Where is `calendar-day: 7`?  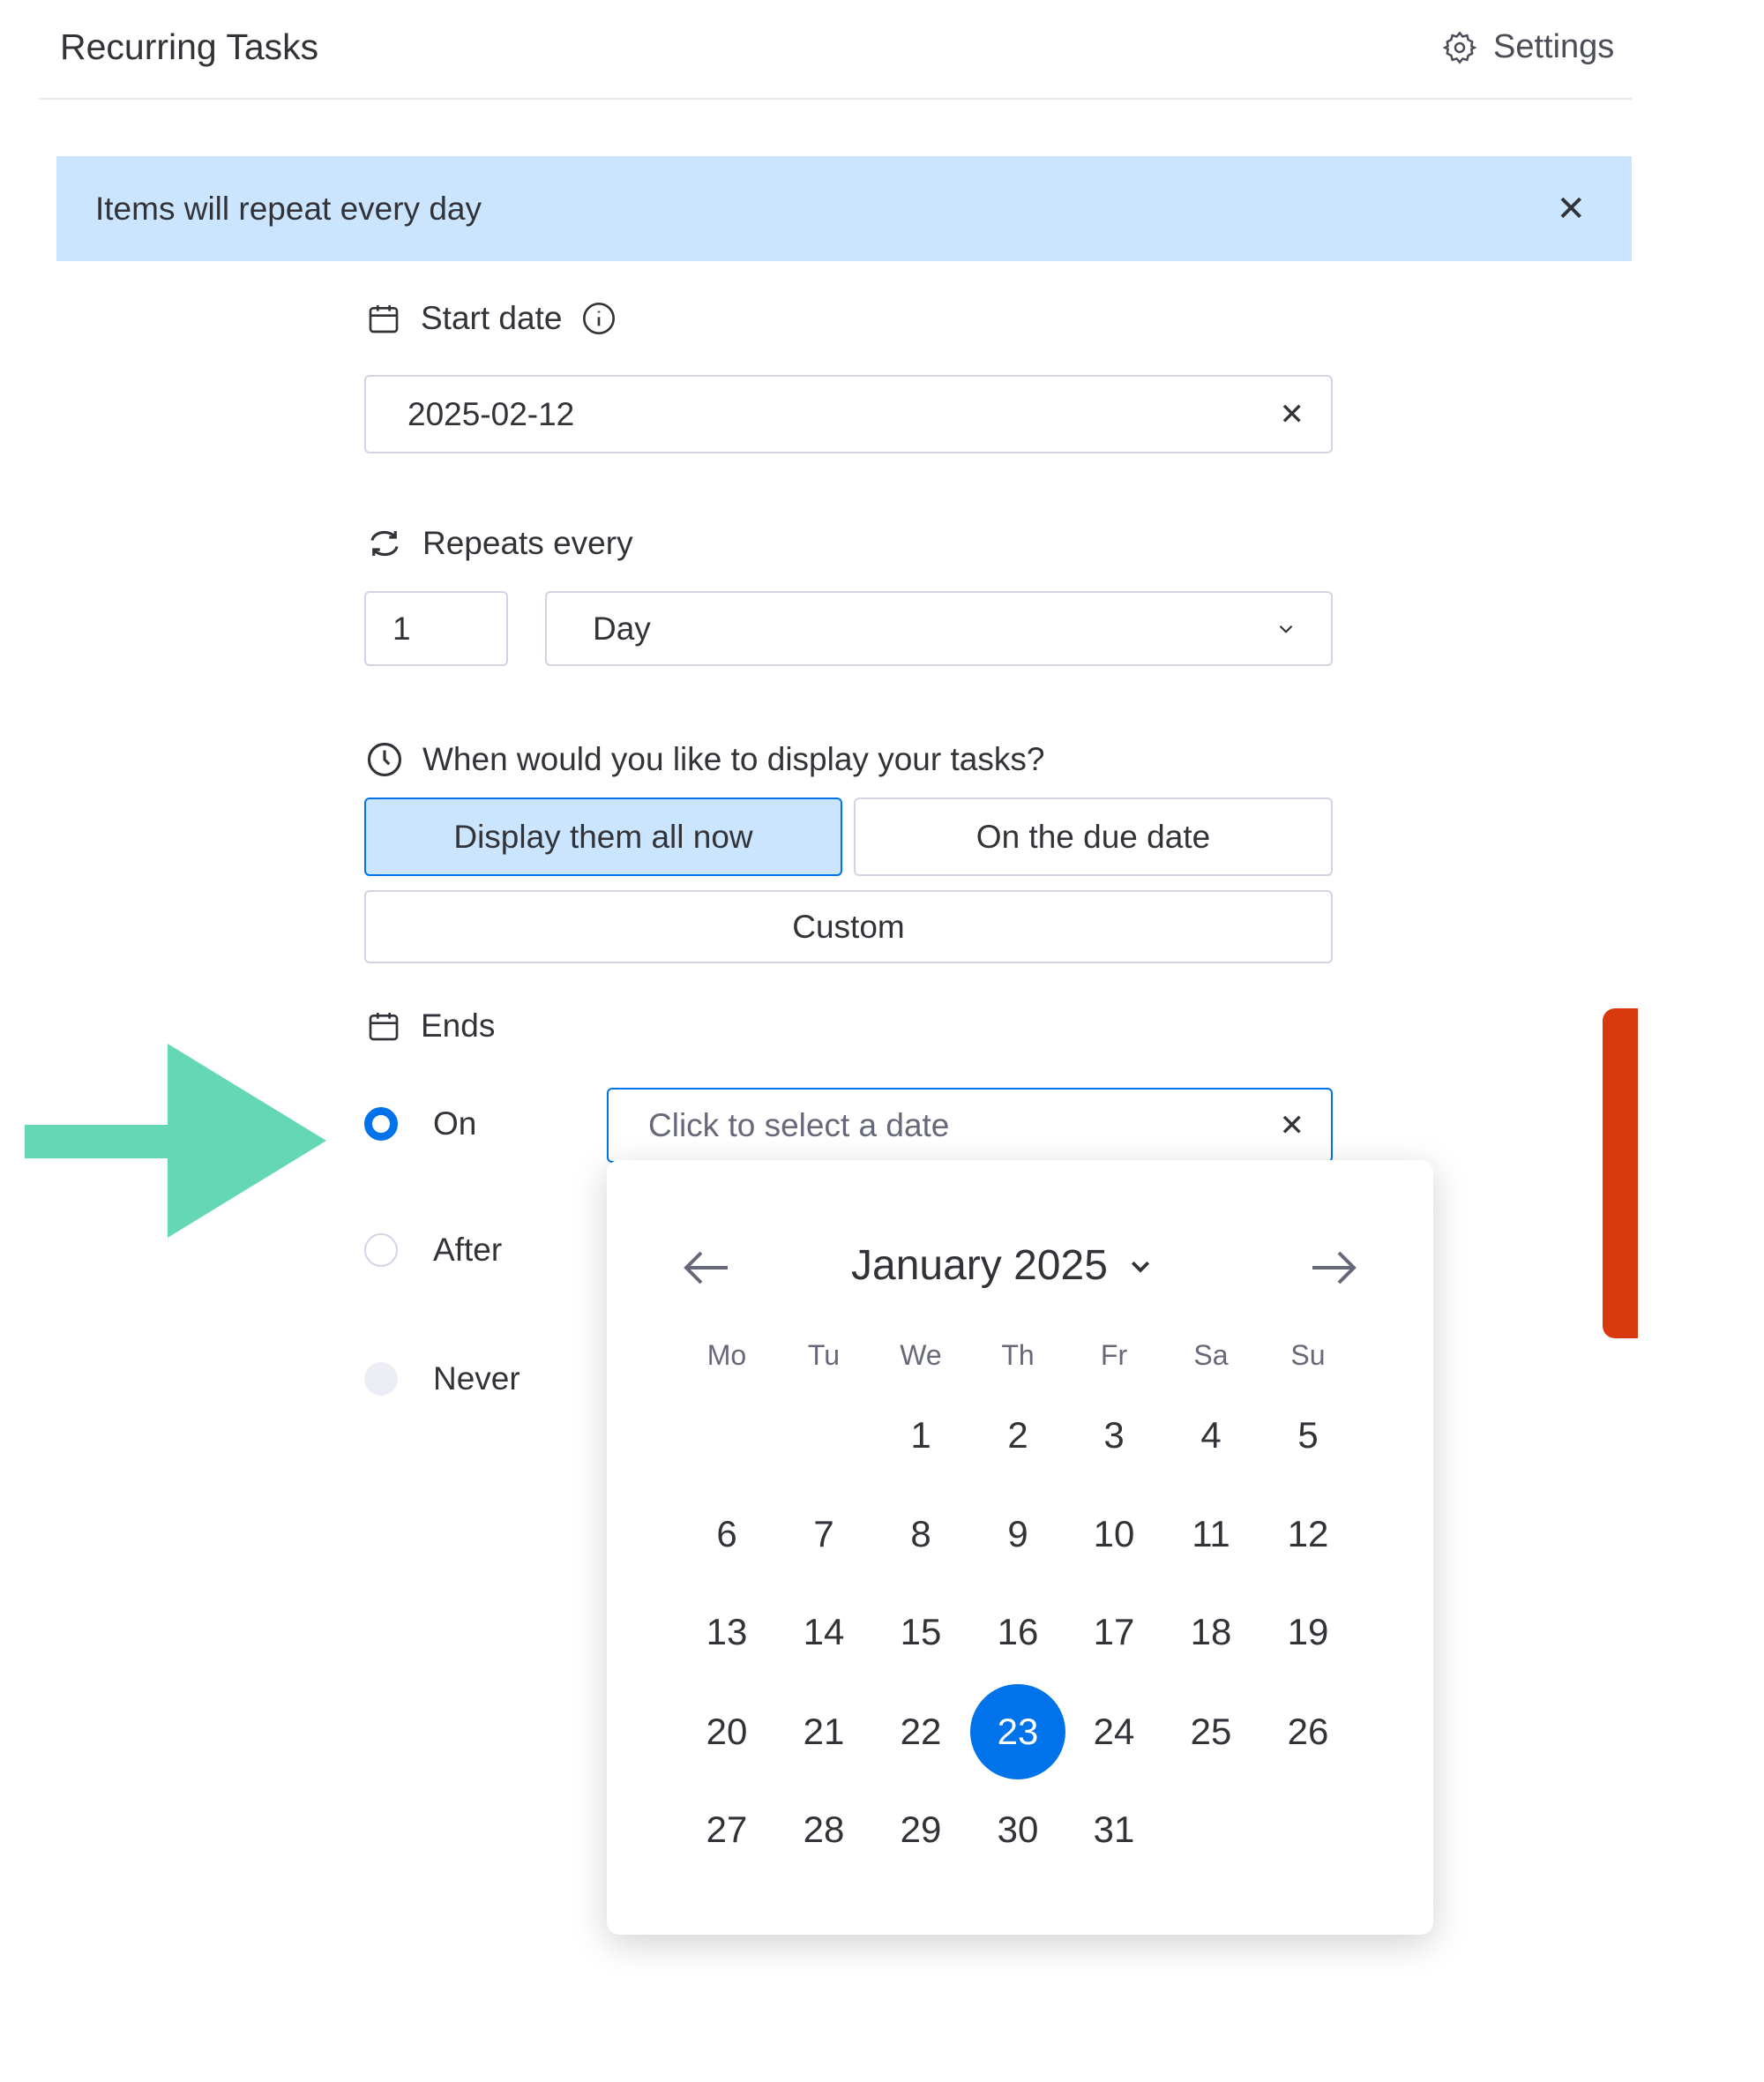 calendar-day: 7 is located at coordinates (823, 1535).